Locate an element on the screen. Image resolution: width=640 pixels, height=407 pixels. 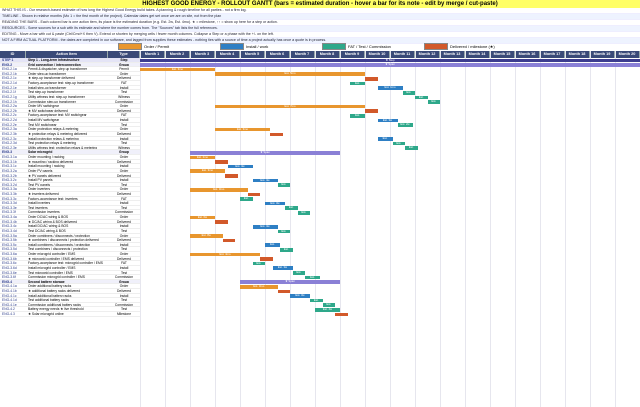
month-header: Month 3 is located at coordinates (202, 54).